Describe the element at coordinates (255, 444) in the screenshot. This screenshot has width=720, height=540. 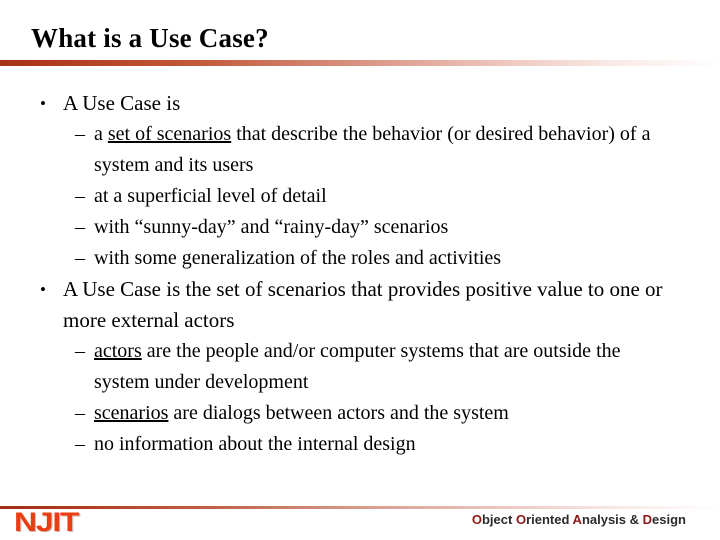
I see `bullet-text: no information about the internal design` at that location.